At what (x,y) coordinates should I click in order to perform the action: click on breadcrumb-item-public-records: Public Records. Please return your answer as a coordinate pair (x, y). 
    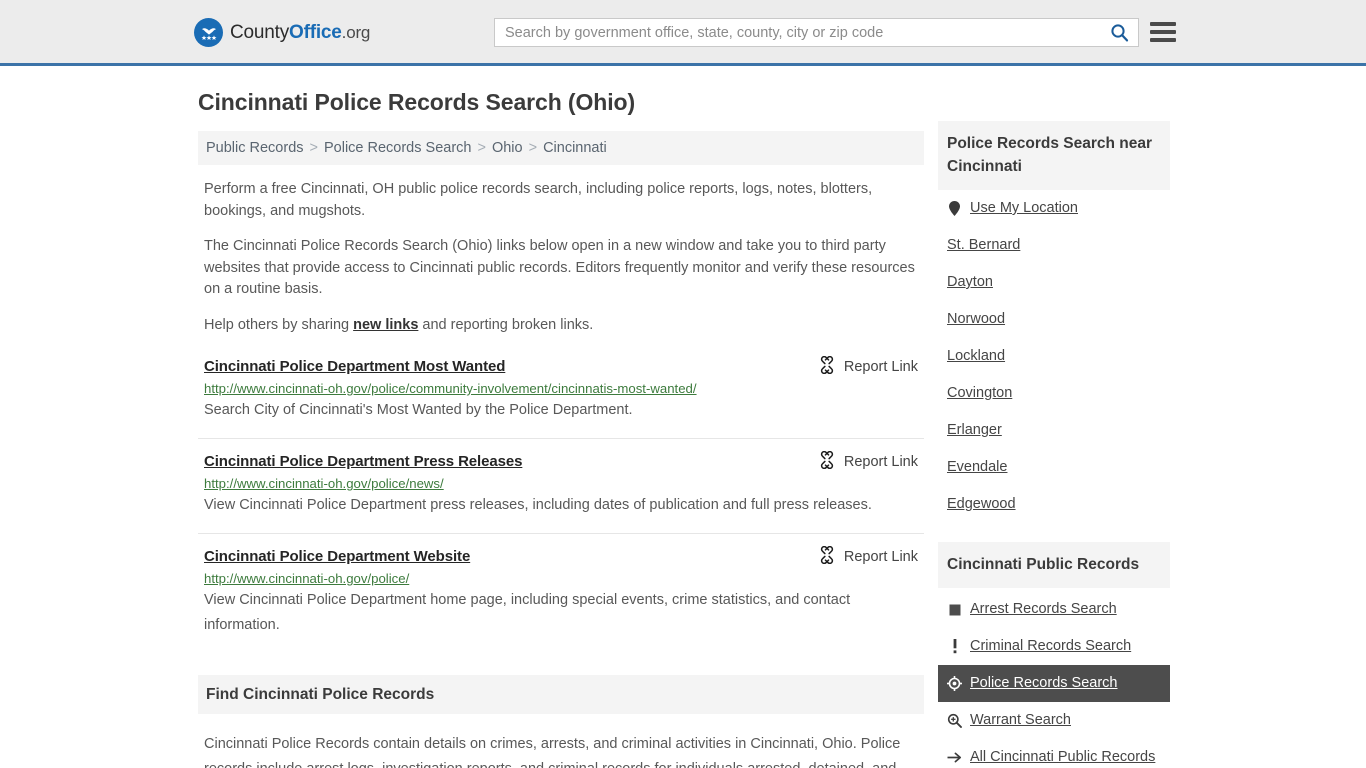
    Looking at the image, I should click on (255, 148).